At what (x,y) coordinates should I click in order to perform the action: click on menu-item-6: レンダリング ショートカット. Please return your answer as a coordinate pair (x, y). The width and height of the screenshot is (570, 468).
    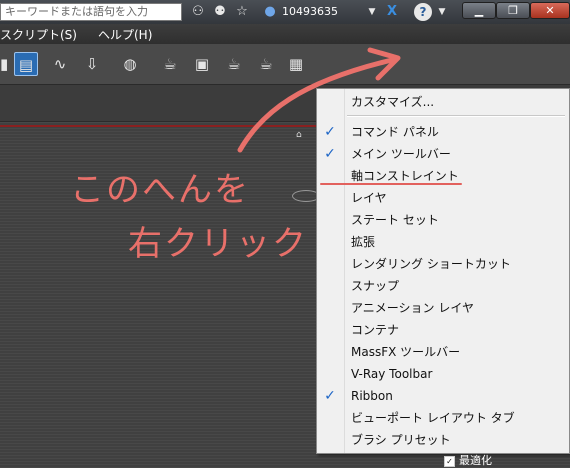
    Looking at the image, I should click on (443, 264).